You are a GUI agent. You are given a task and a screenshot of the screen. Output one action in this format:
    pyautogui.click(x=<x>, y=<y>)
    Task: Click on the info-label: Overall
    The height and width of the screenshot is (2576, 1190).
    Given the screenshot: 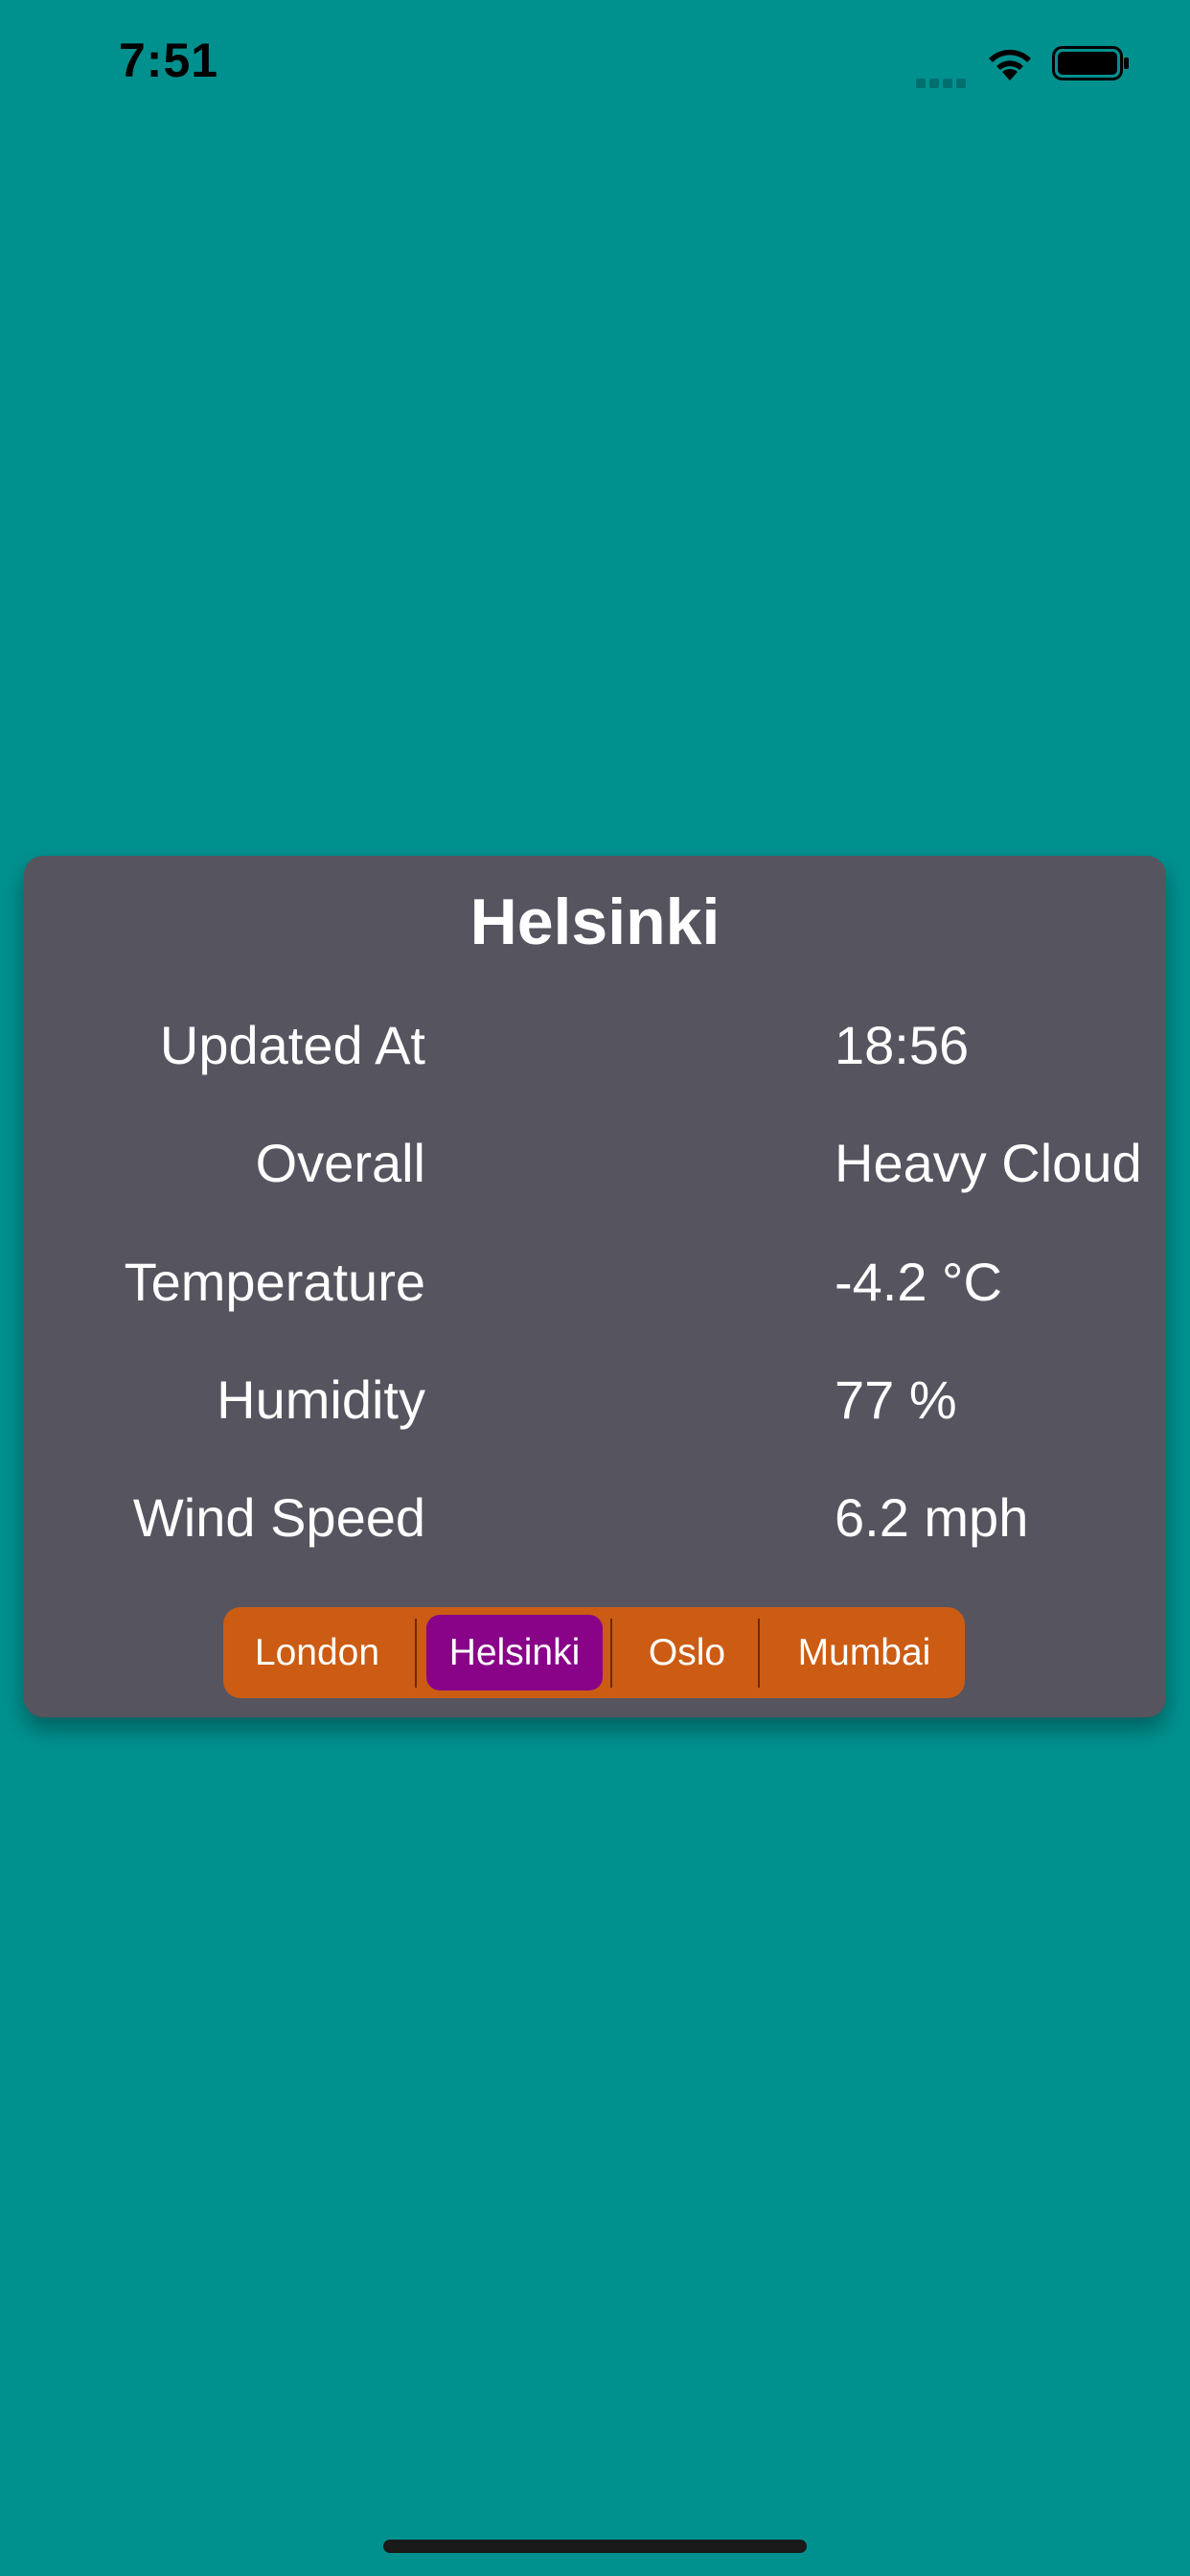 What is the action you would take?
    pyautogui.click(x=340, y=1163)
    